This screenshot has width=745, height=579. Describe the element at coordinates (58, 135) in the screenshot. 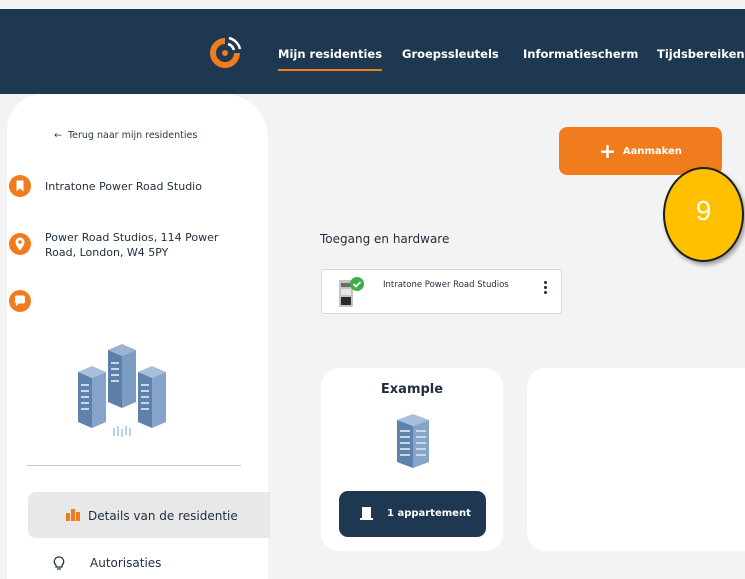

I see `arrow-left-icon: ←` at that location.